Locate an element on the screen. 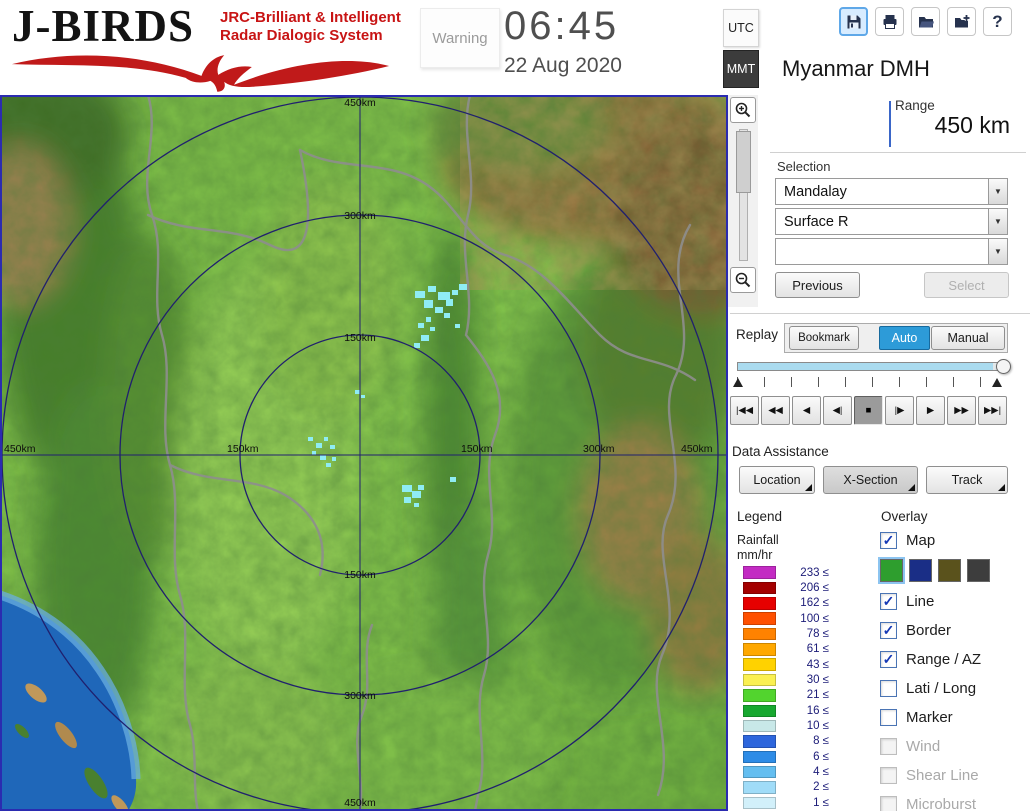 Image resolution: width=1030 pixels, height=811 pixels. save-button is located at coordinates (853, 21).